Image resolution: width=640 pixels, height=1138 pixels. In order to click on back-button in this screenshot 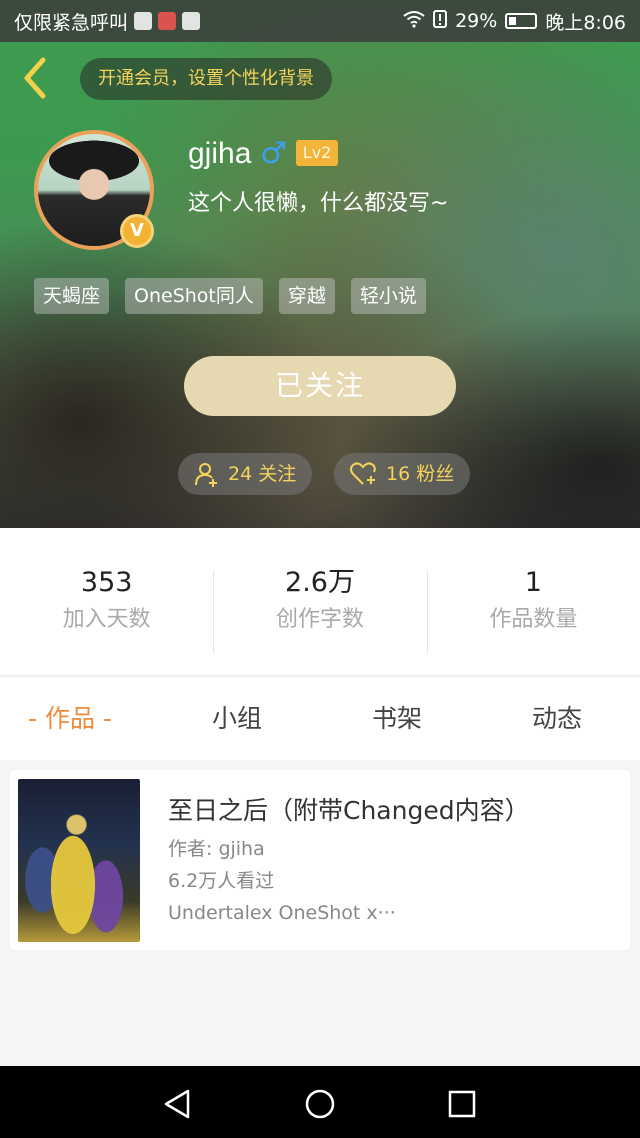, I will do `click(34, 78)`.